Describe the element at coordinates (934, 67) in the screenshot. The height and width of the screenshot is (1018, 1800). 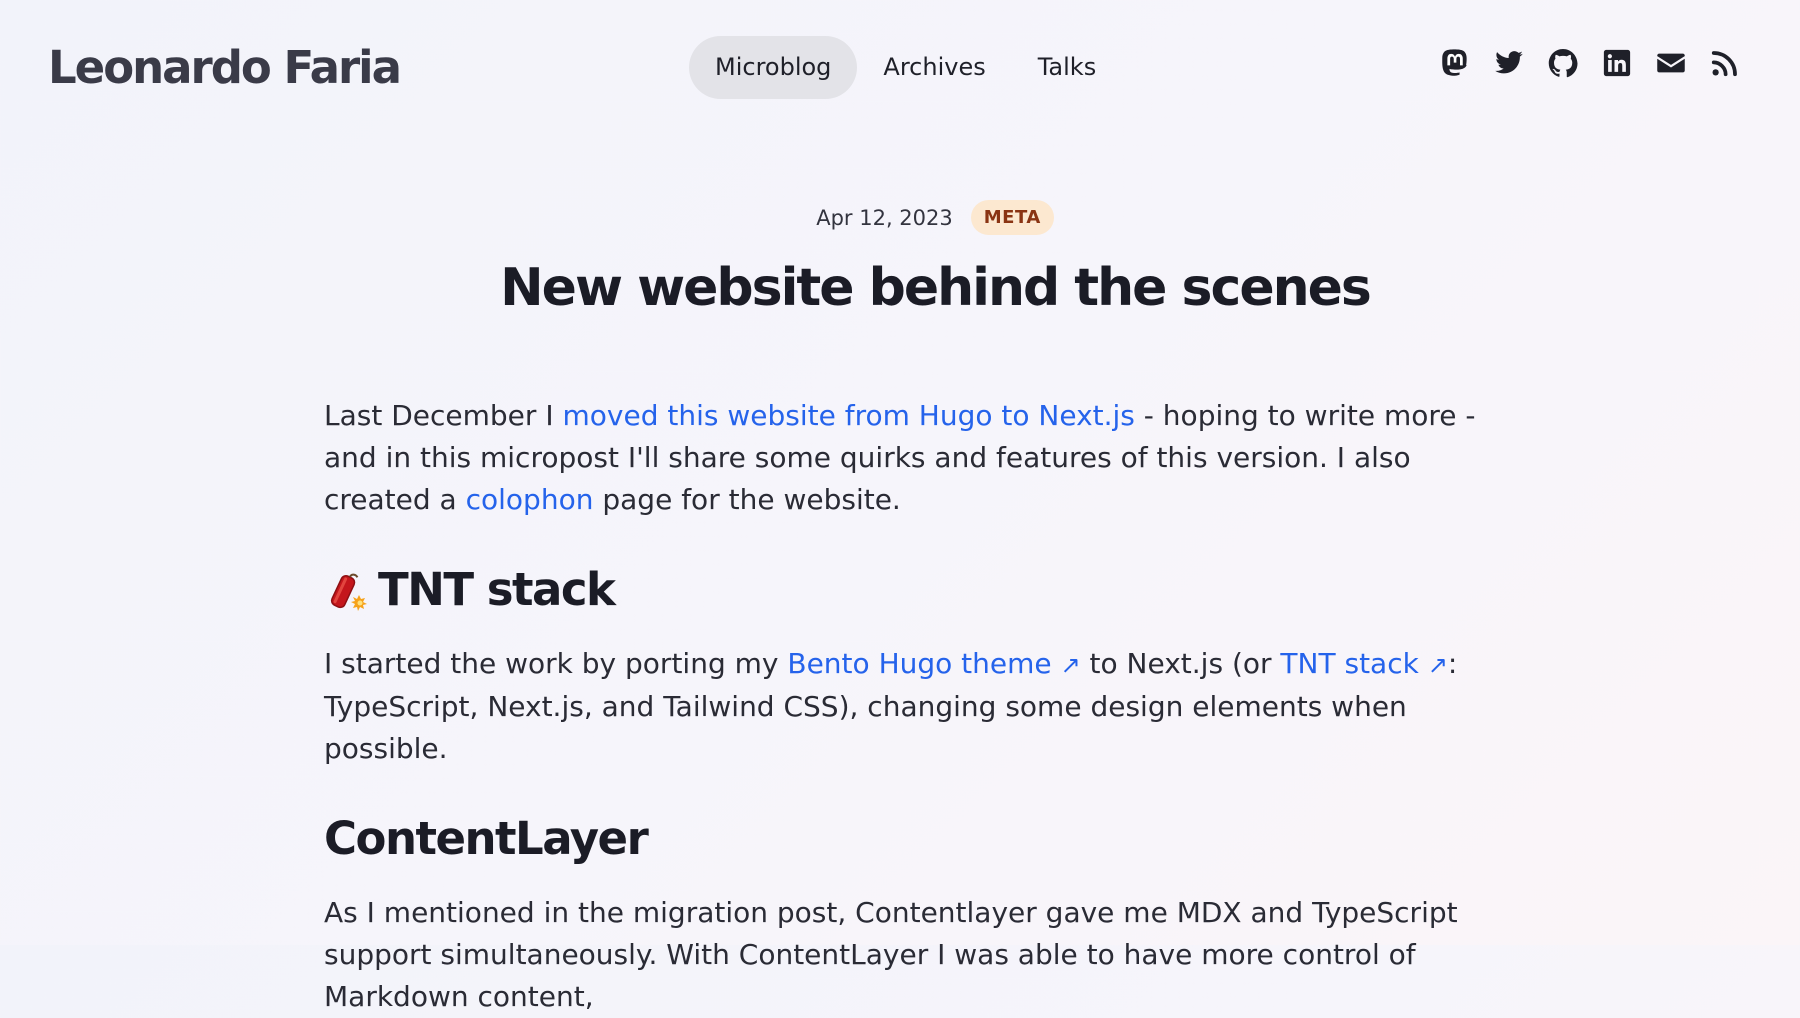
I see `nav-archives: Archives` at that location.